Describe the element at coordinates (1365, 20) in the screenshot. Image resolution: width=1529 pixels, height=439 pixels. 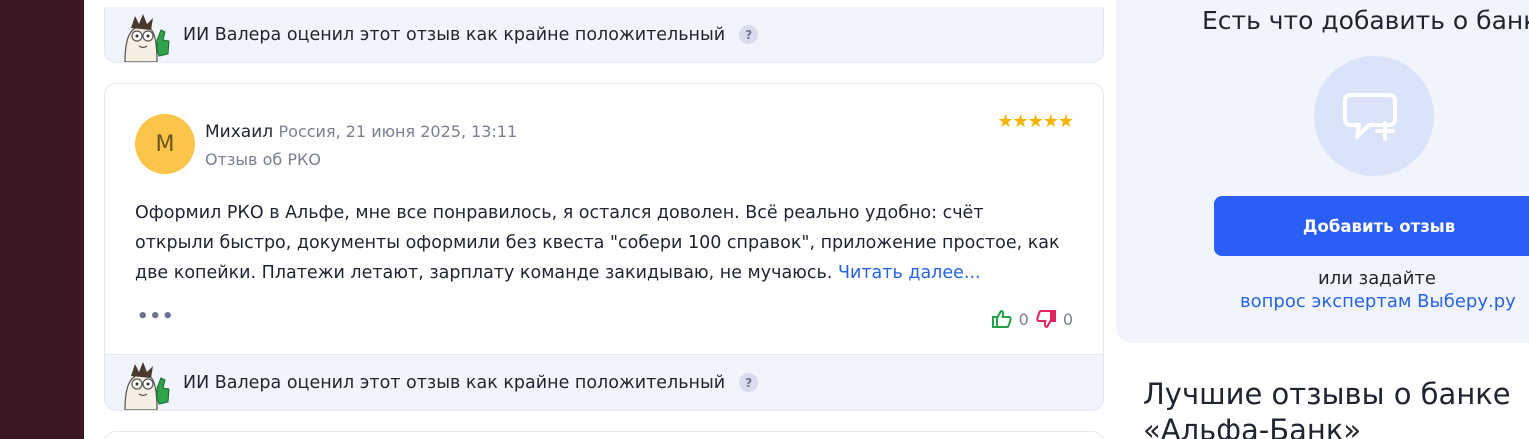
I see `panel-title: Есть что добавить о банке` at that location.